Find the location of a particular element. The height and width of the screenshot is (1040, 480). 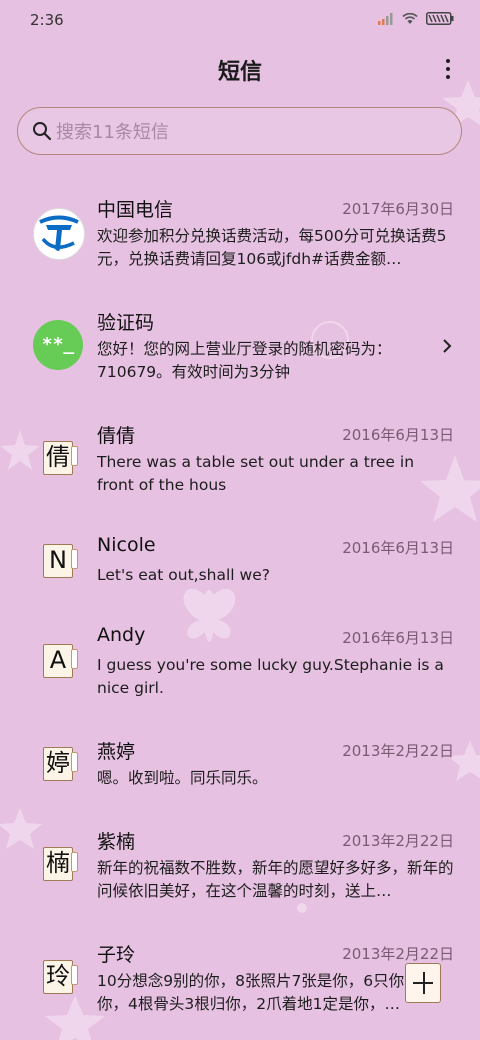

wifi-icon is located at coordinates (410, 18).